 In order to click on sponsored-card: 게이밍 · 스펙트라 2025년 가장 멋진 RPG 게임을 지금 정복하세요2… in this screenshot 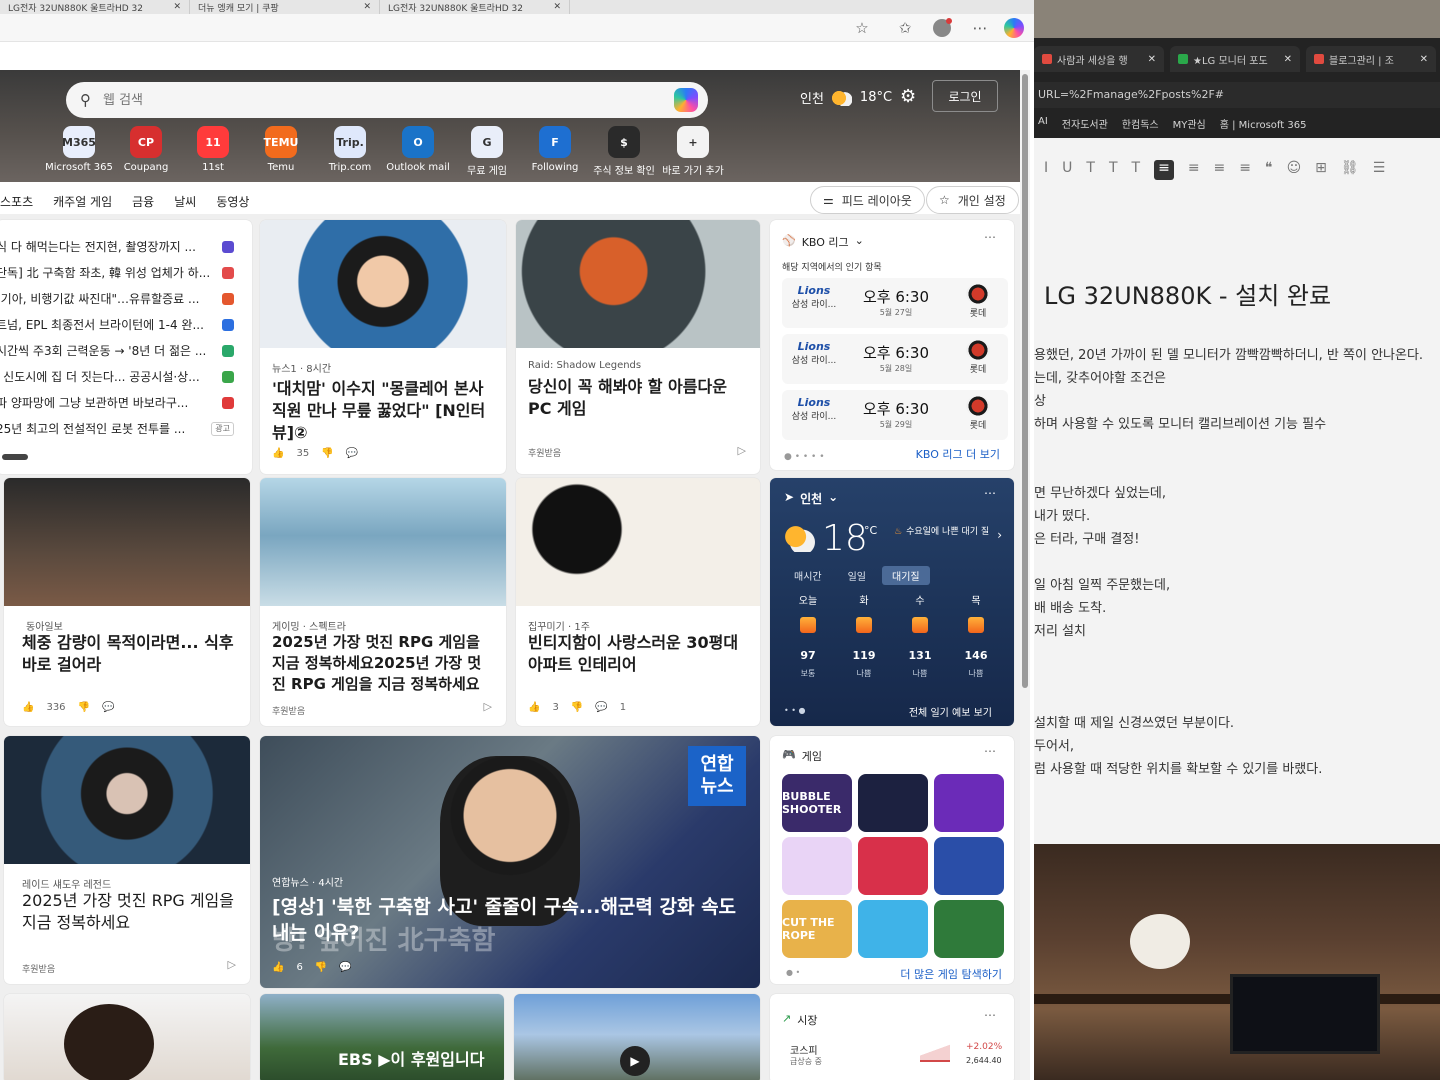, I will do `click(383, 602)`.